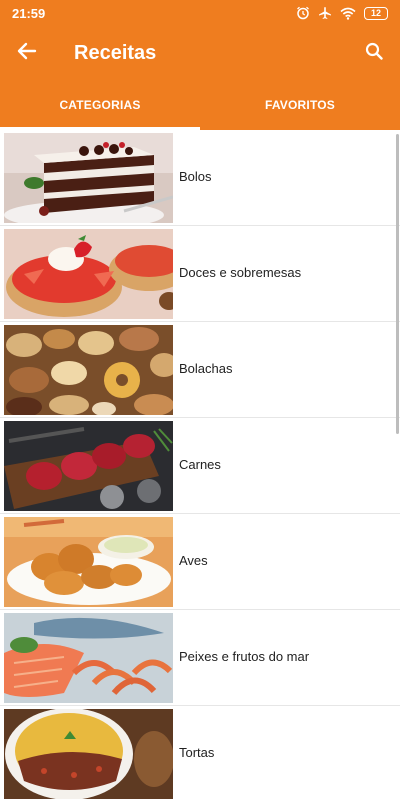  I want to click on category-item-carnes: Carnes, so click(200, 466).